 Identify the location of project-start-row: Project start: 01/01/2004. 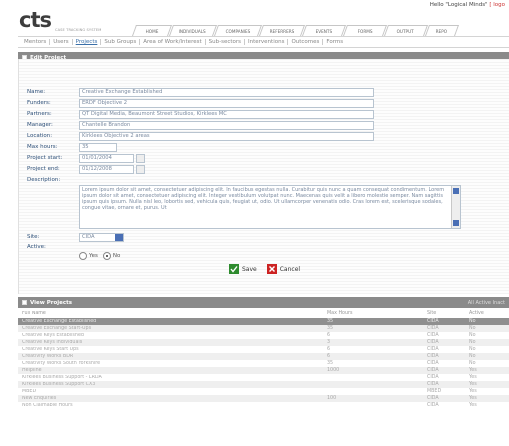
(86, 158).